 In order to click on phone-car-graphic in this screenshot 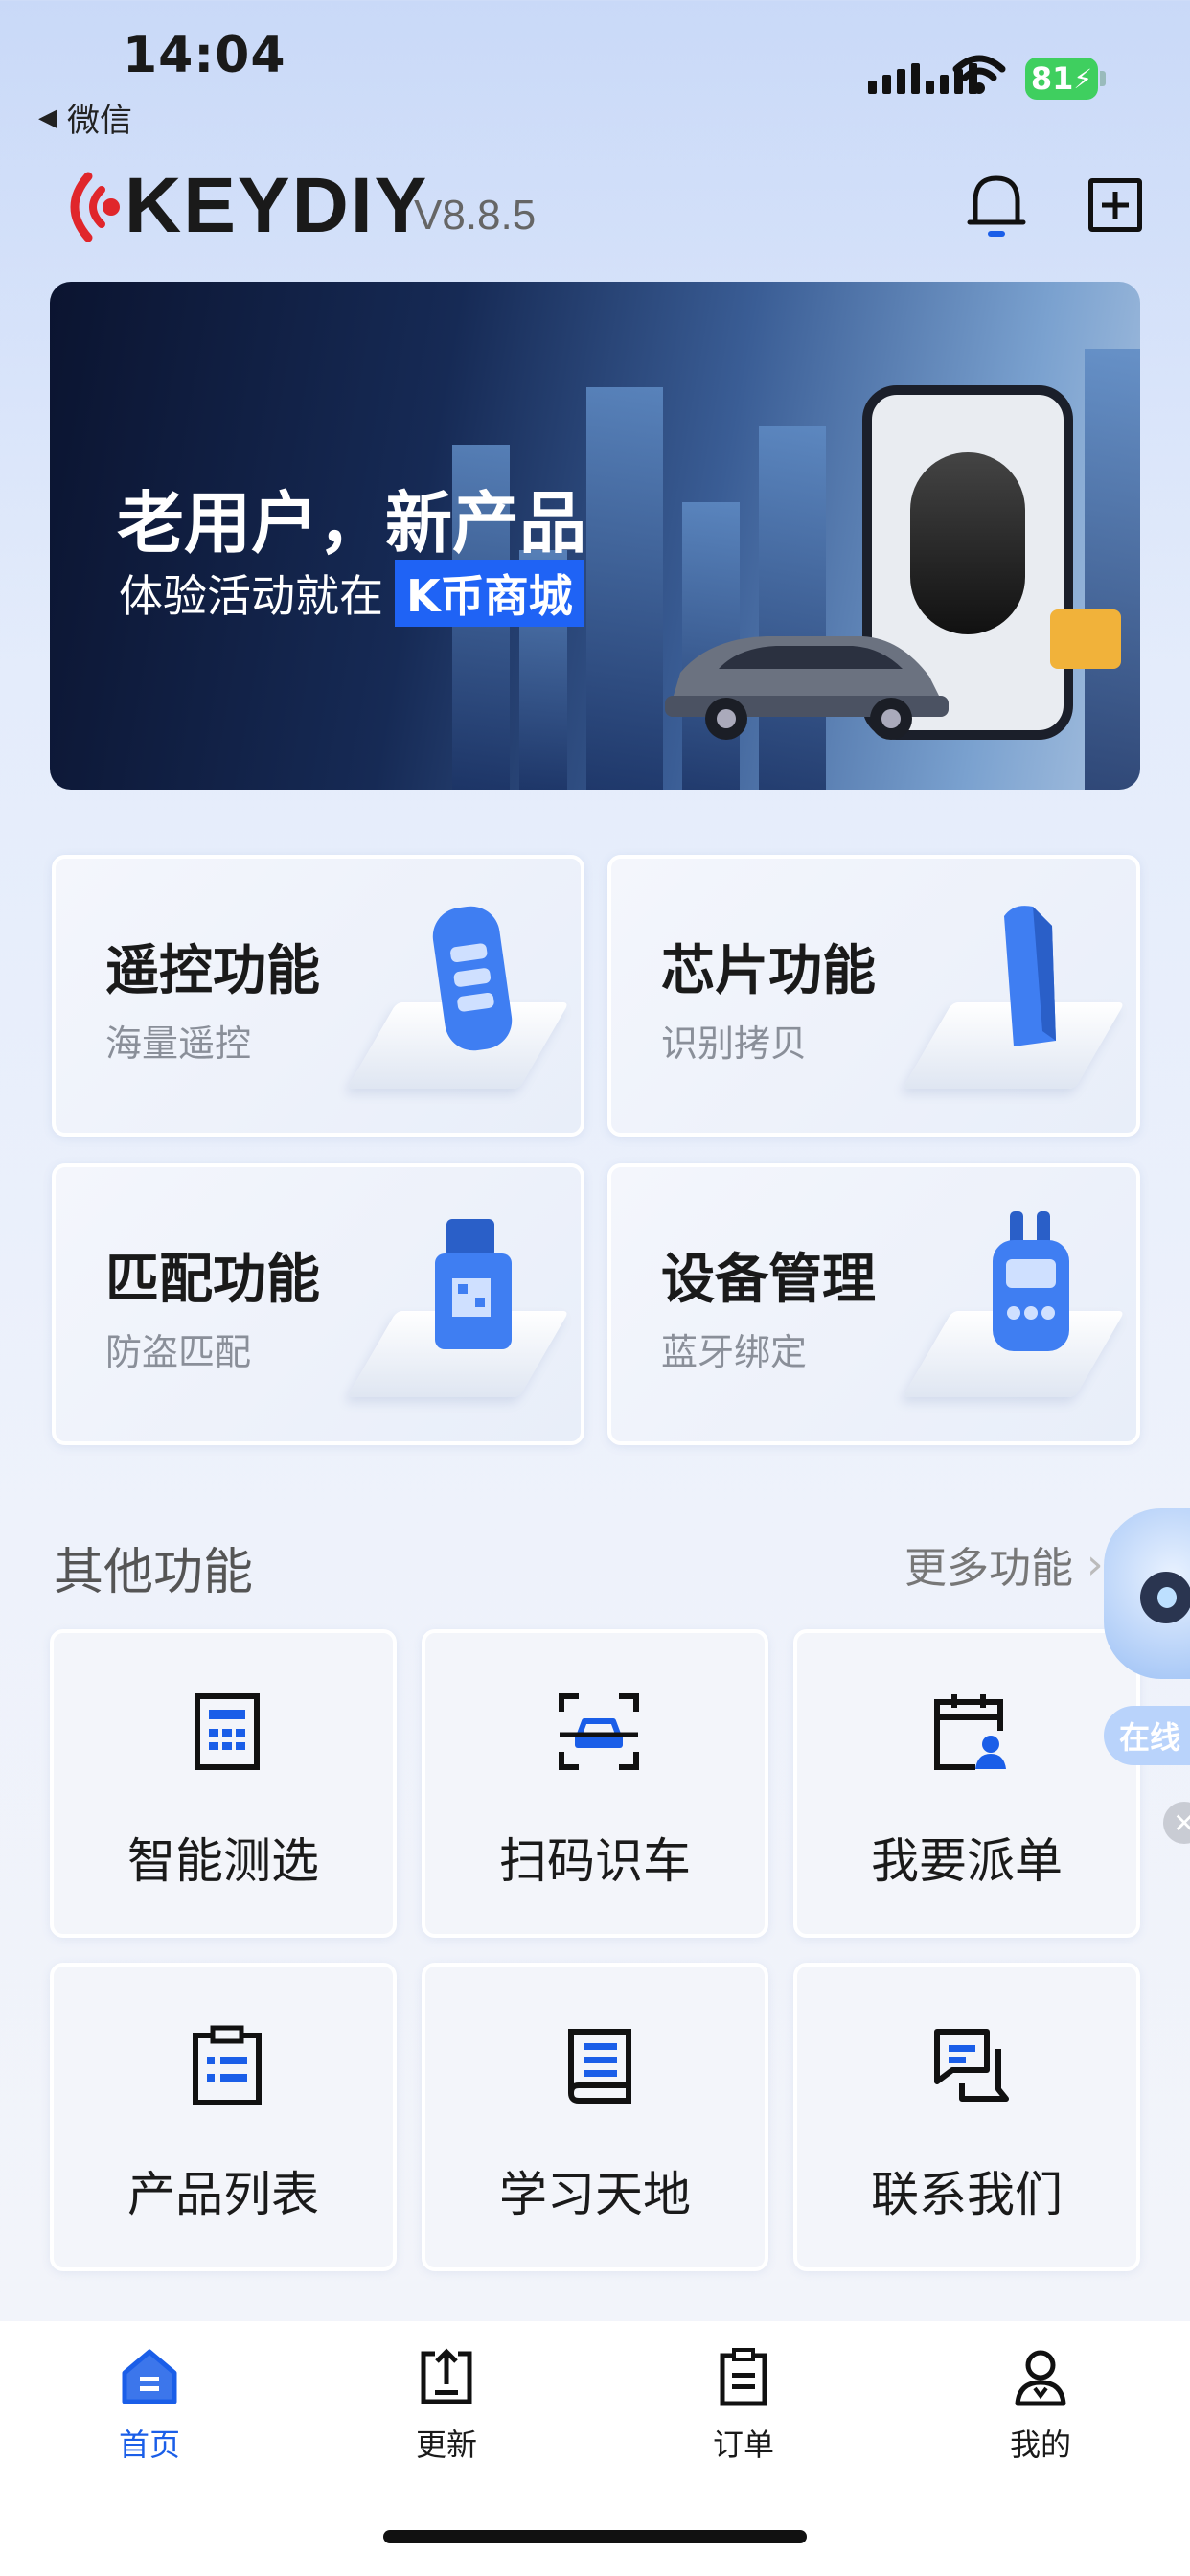, I will do `click(968, 543)`.